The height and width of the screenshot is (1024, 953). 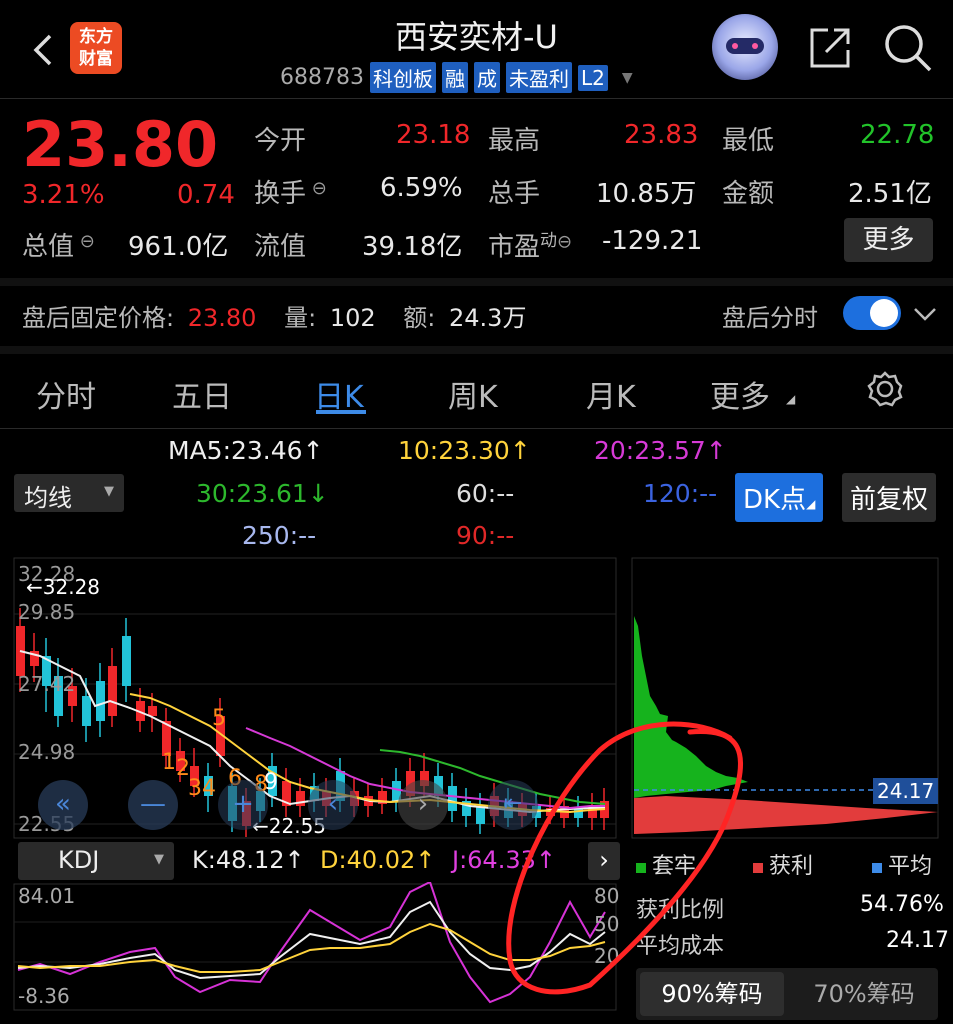 What do you see at coordinates (748, 194) in the screenshot?
I see `amount-label: 金额` at bounding box center [748, 194].